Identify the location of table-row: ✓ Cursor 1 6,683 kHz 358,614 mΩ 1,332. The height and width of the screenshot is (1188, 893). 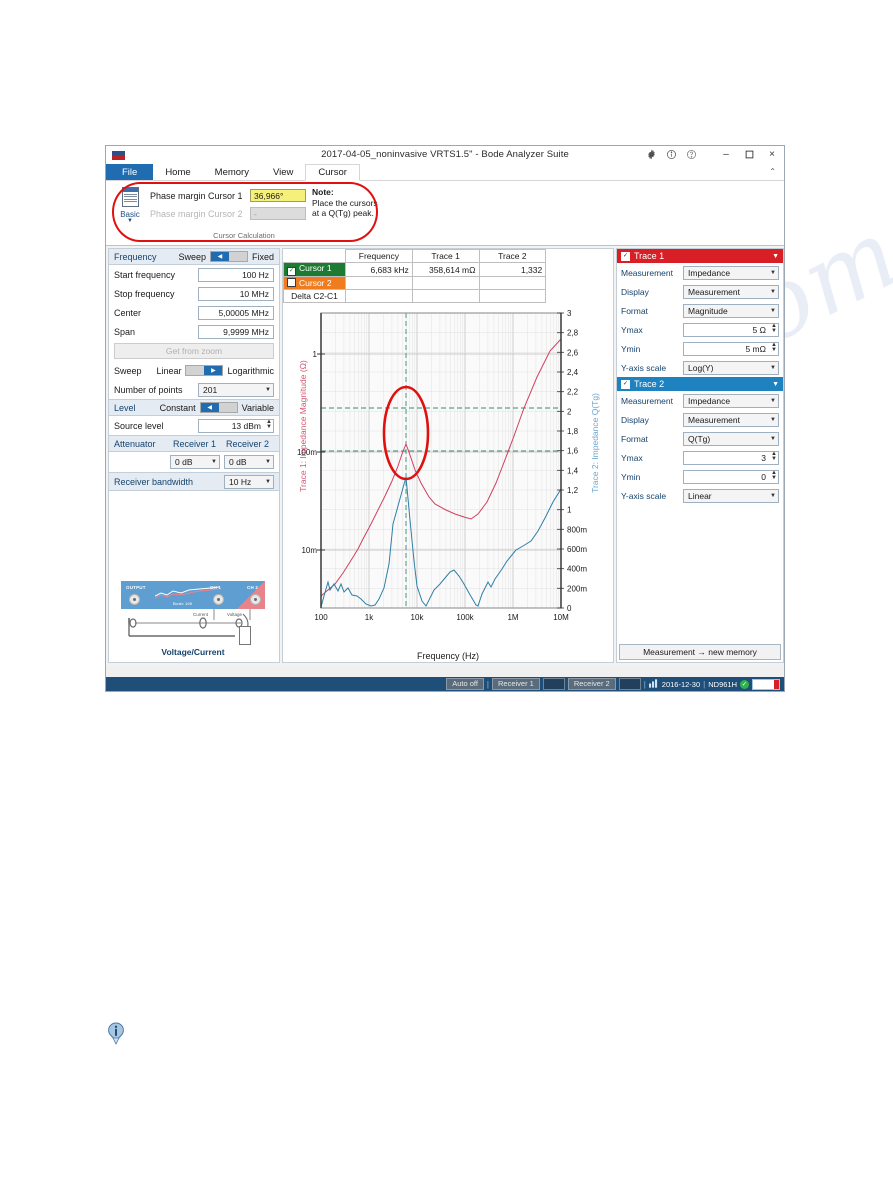
(448, 269).